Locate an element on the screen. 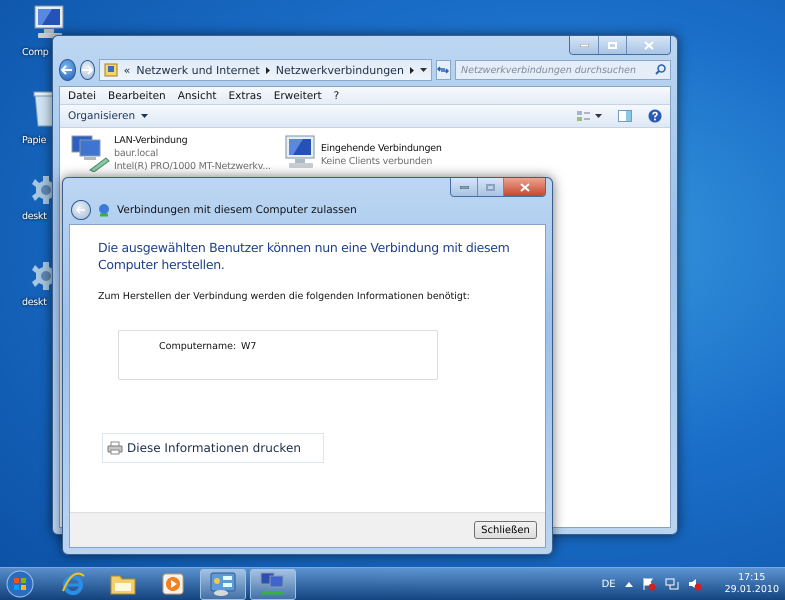 The height and width of the screenshot is (600, 785). menu-item: ? is located at coordinates (337, 96).